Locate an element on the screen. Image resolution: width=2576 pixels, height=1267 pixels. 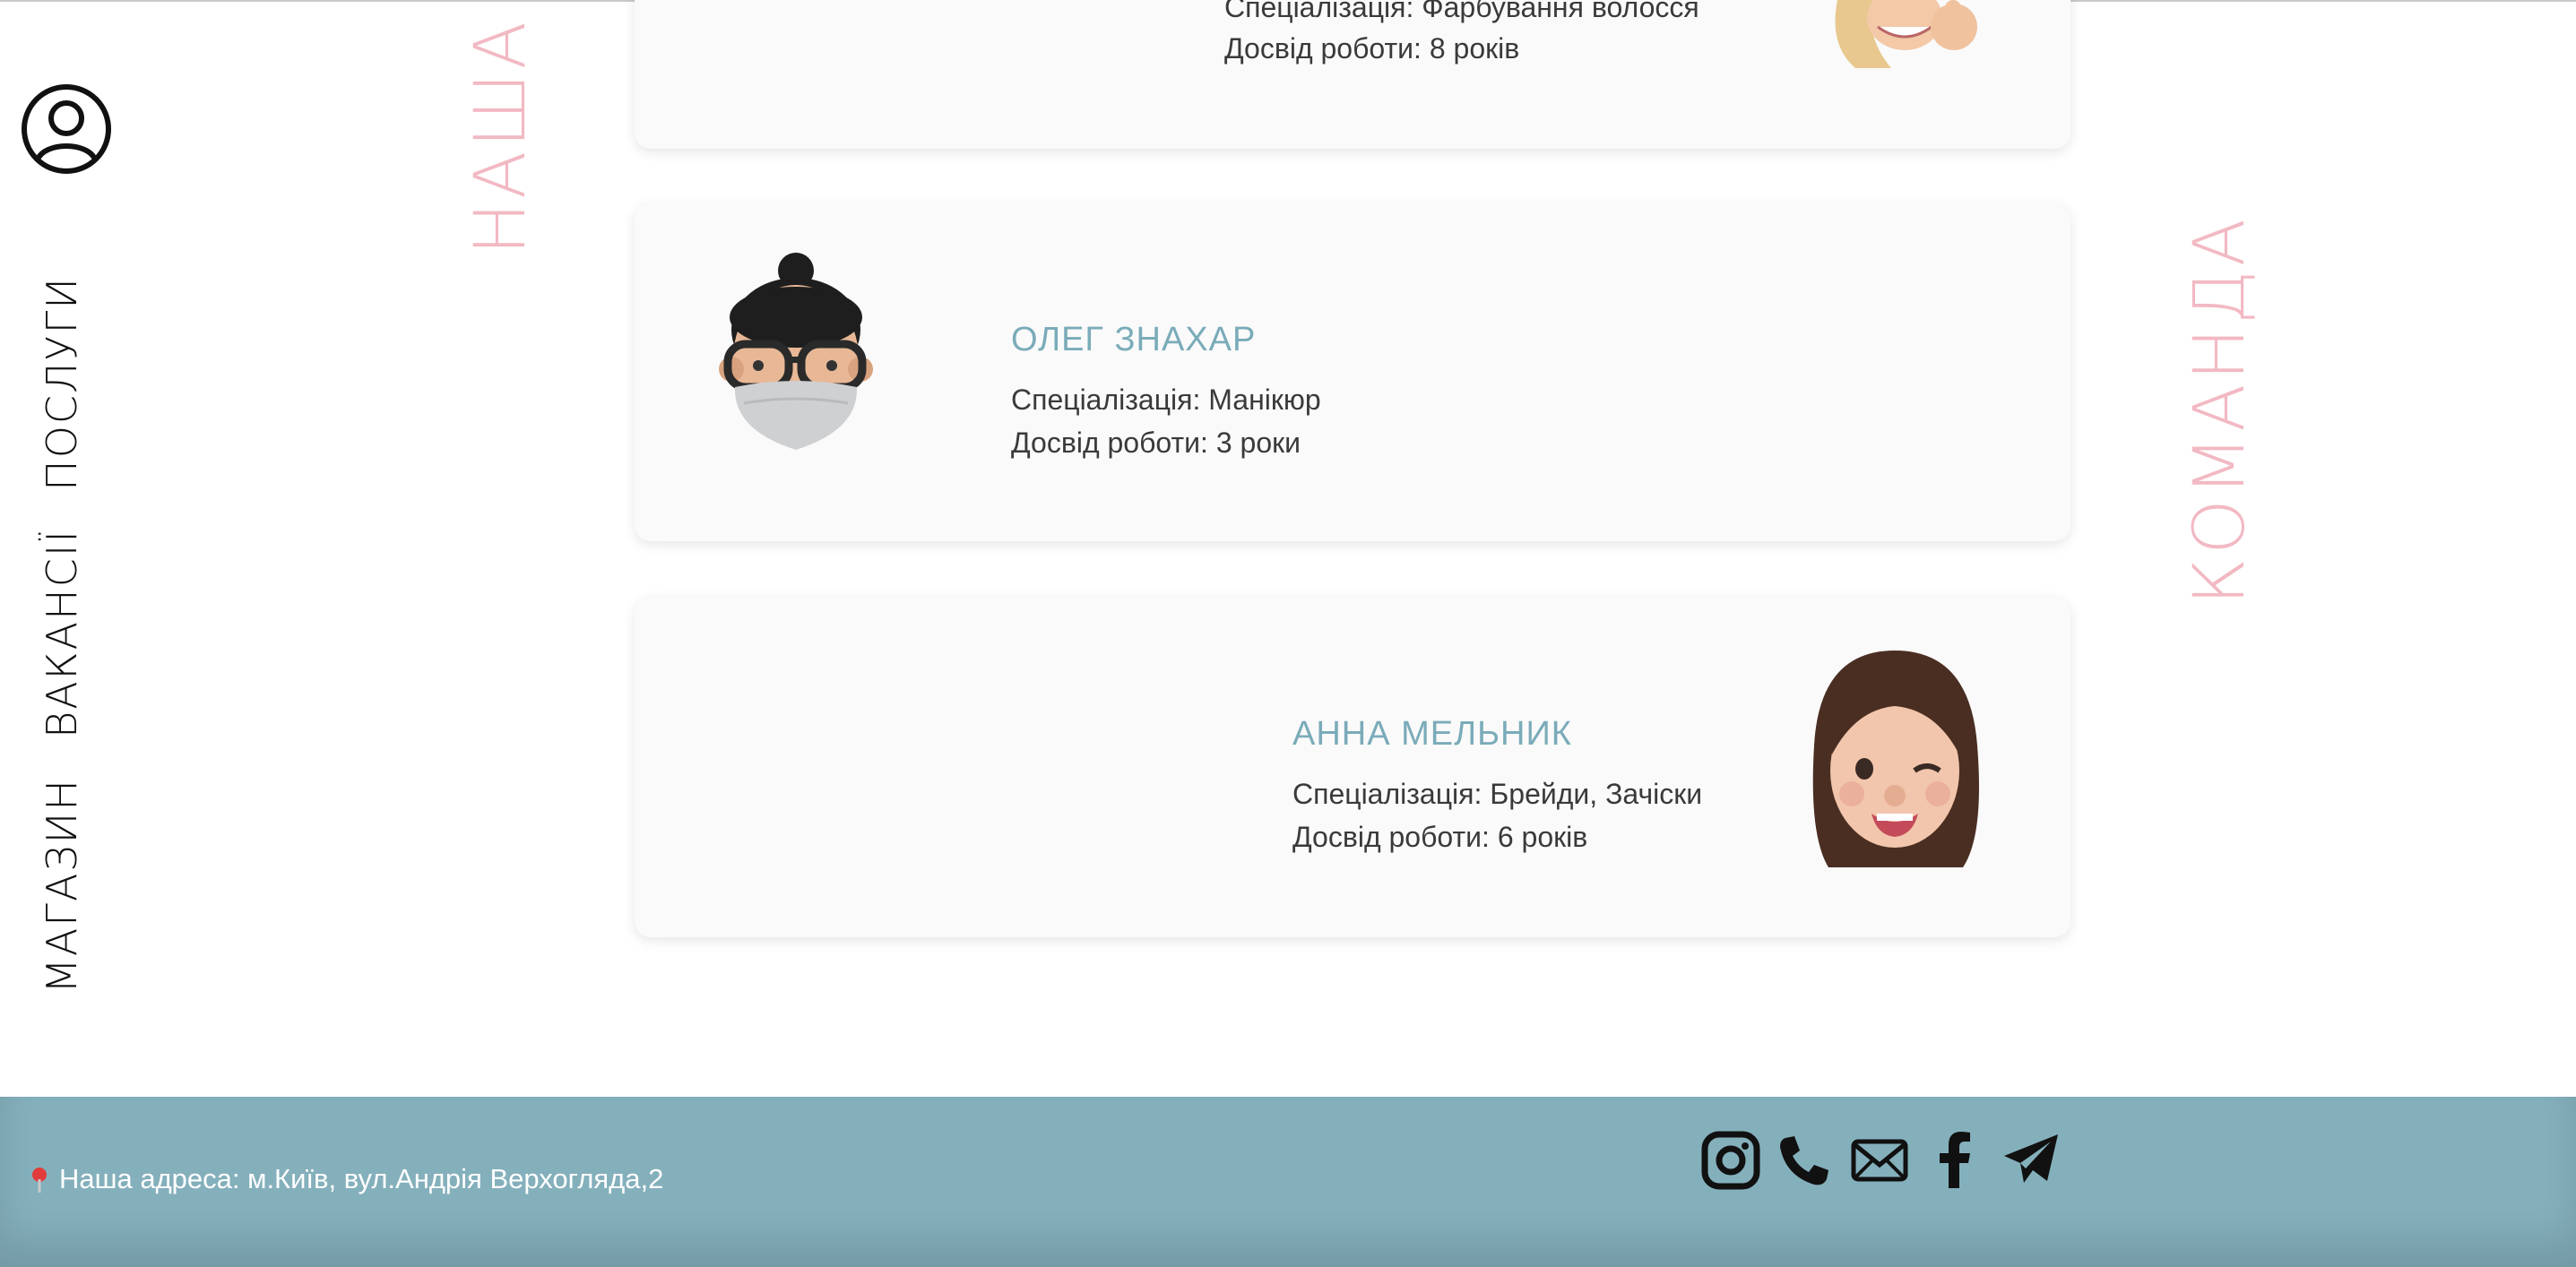
telegram-icon is located at coordinates (2032, 1161).